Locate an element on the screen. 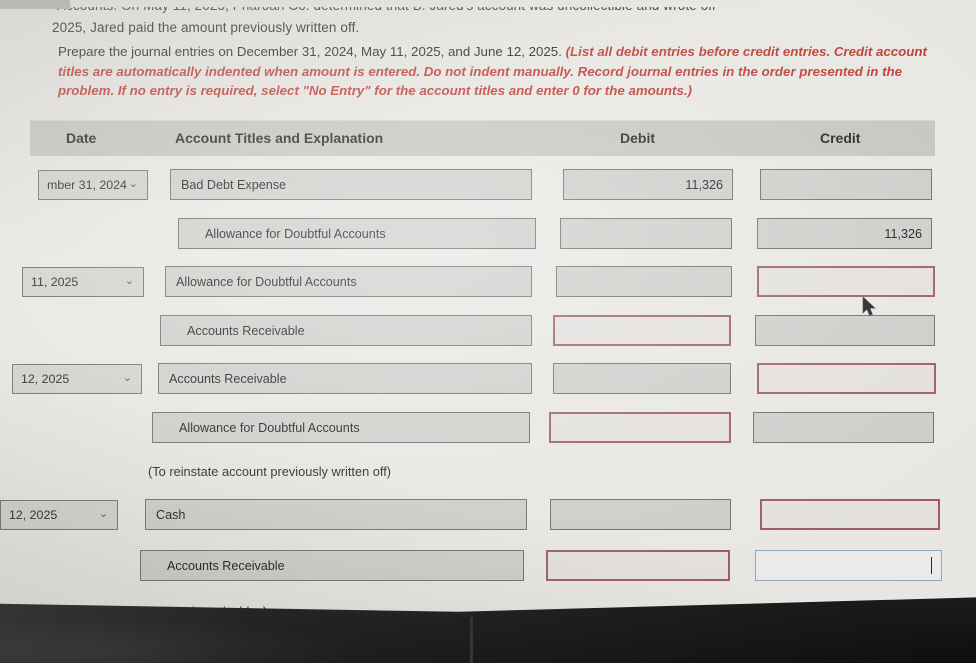 This screenshot has width=976, height=663. bezel-seam is located at coordinates (471, 640).